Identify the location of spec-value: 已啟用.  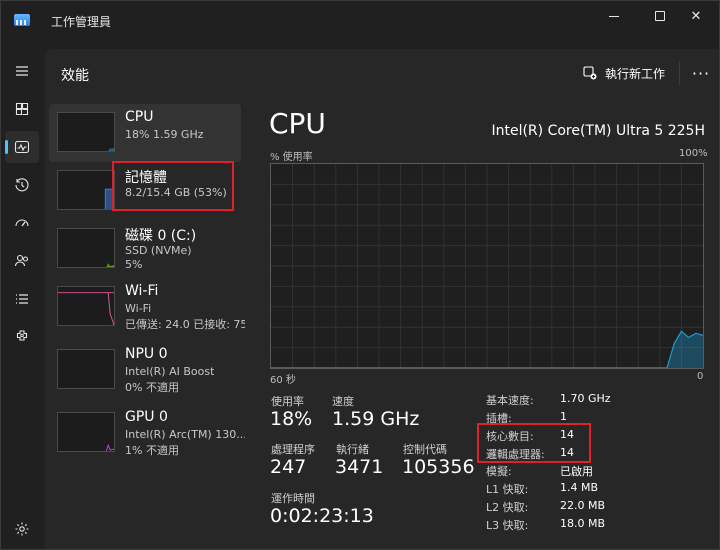
(576, 471).